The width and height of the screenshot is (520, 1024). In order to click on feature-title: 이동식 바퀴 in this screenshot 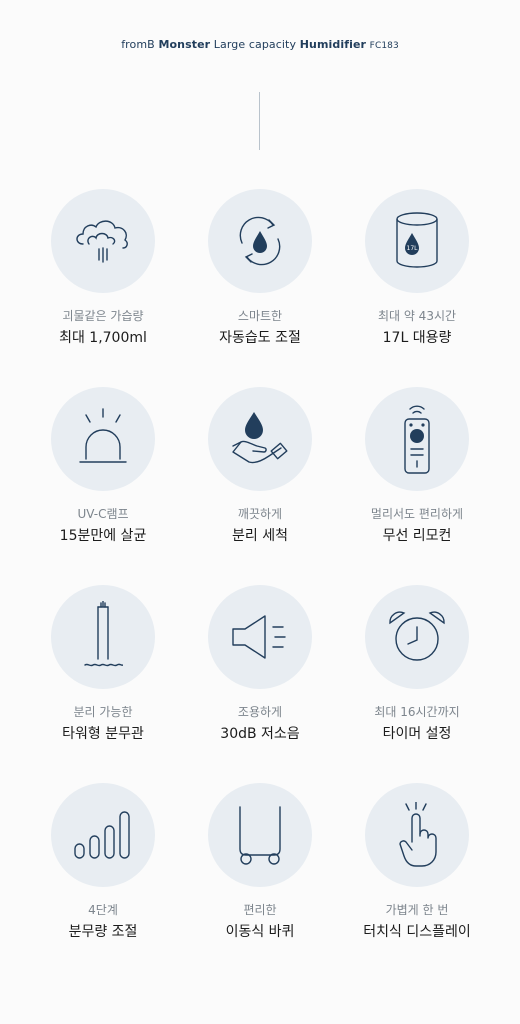, I will do `click(260, 932)`.